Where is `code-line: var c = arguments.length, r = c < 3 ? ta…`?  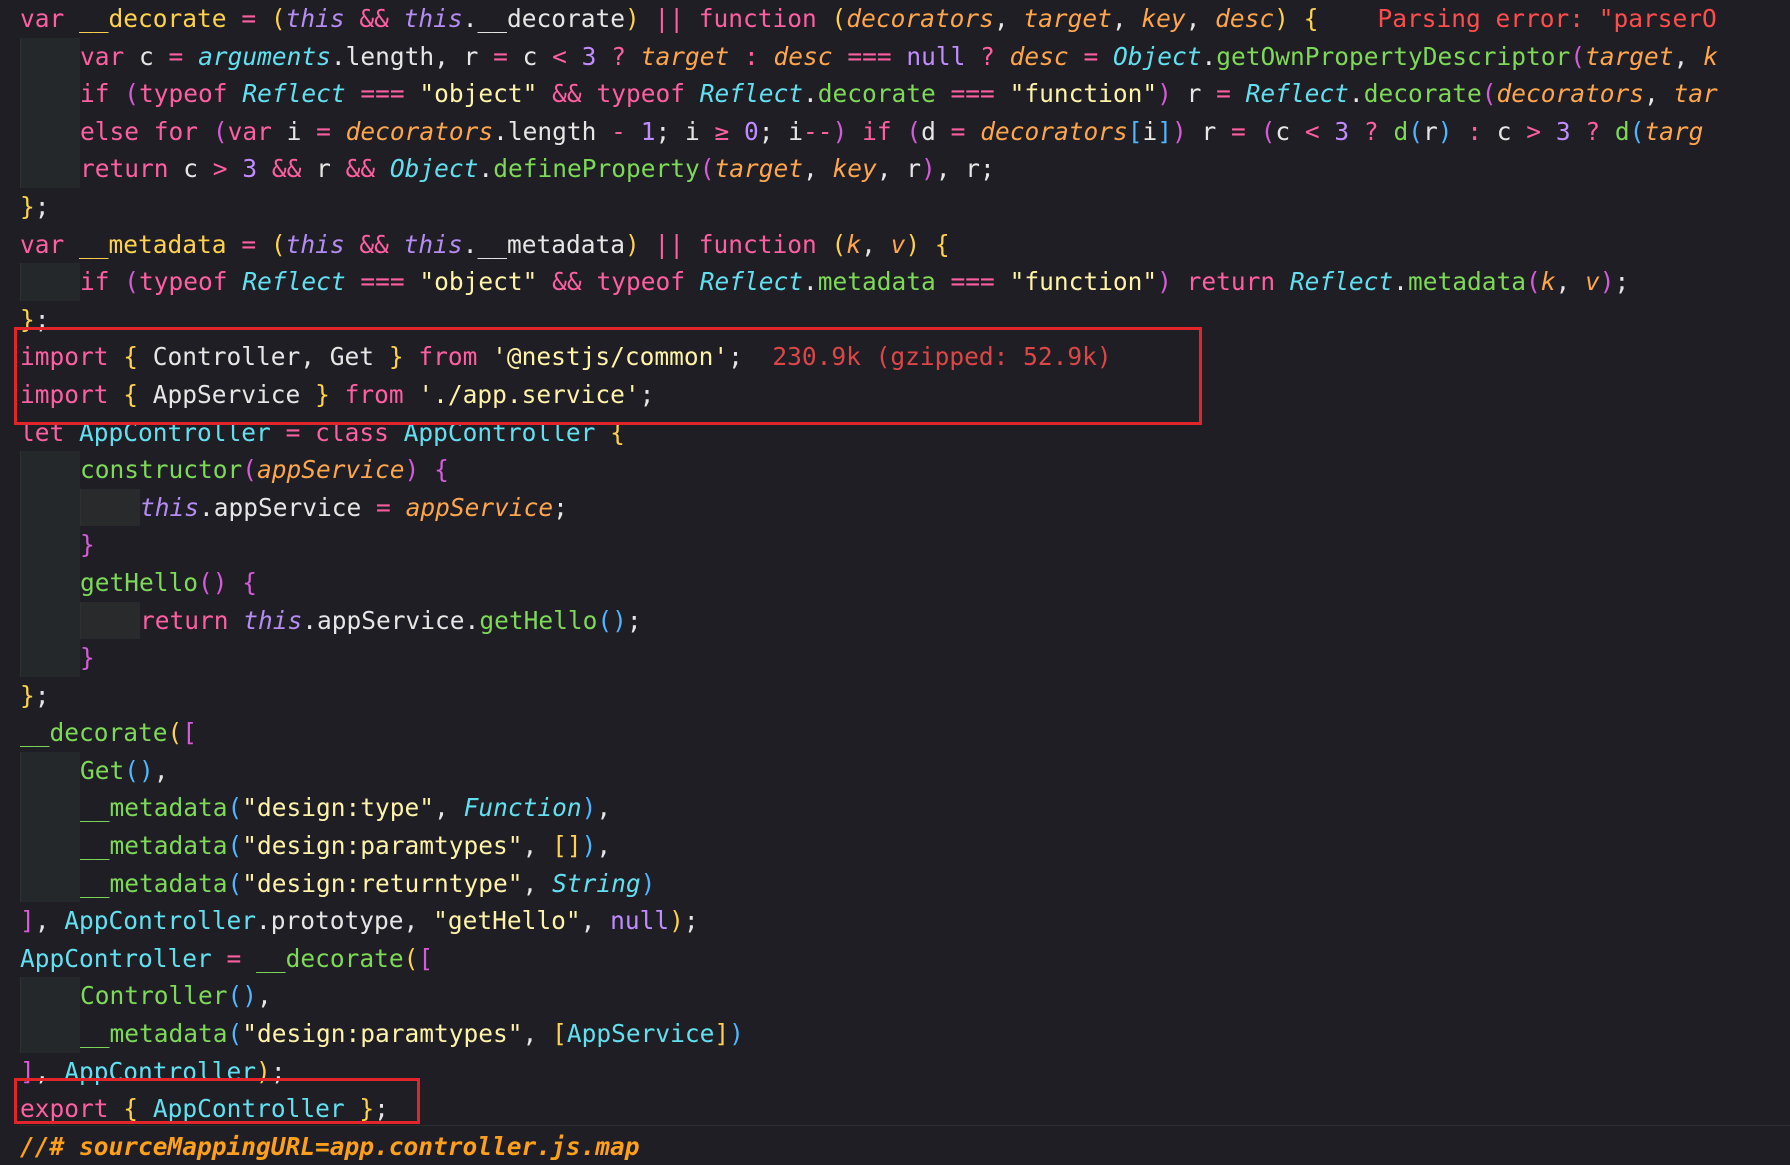 code-line: var c = arguments.length, r = c < 3 ? ta… is located at coordinates (895, 56).